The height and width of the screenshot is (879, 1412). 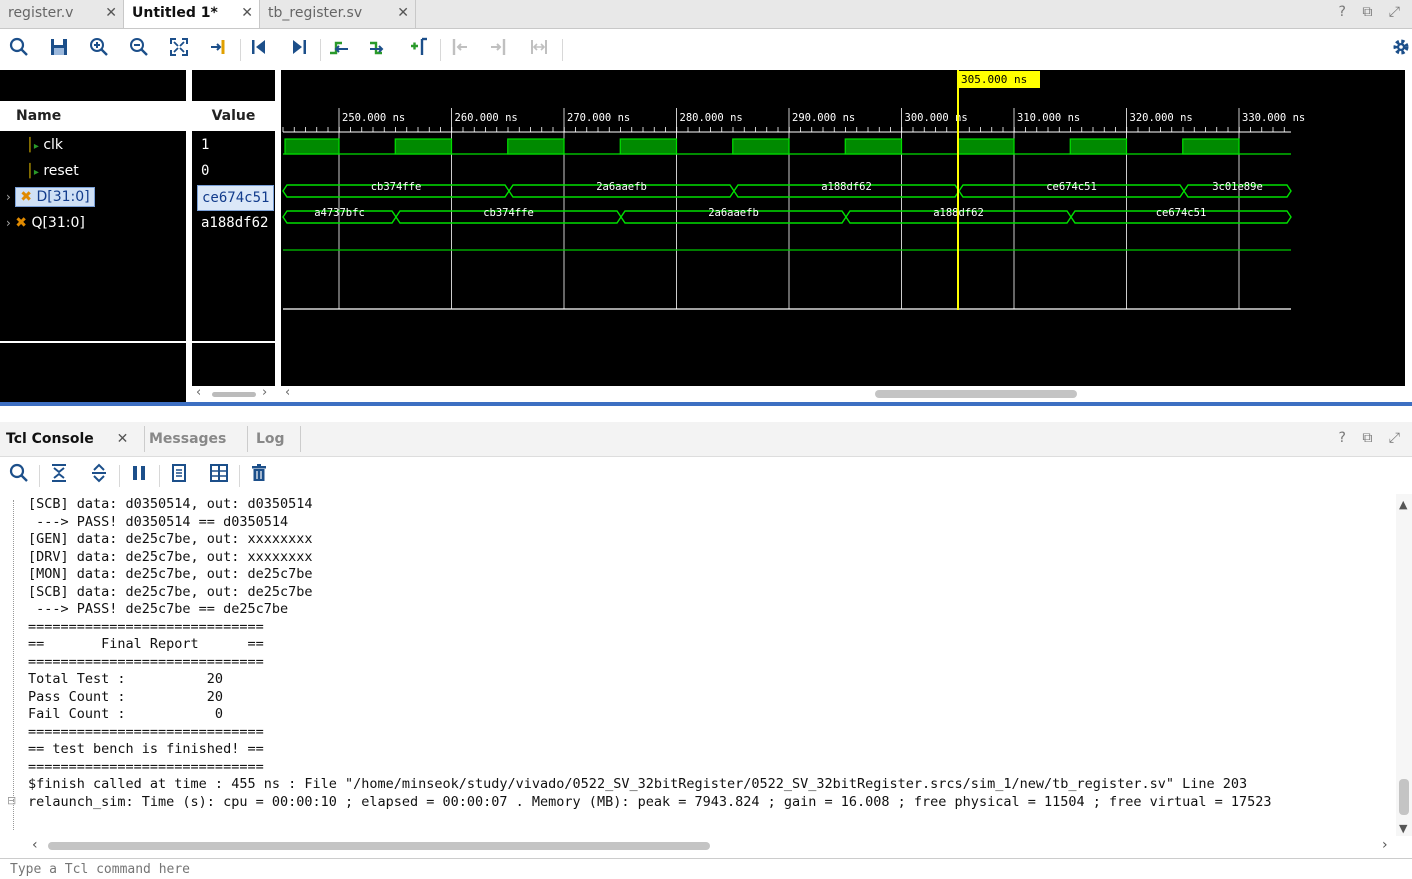 I want to click on console-window-controls: ? ⧉ ⤢, so click(x=1372, y=438).